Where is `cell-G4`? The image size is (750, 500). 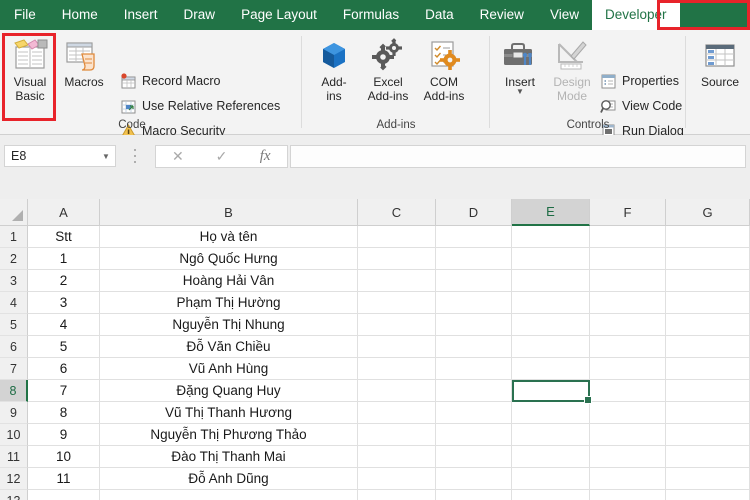
cell-G4 is located at coordinates (708, 303).